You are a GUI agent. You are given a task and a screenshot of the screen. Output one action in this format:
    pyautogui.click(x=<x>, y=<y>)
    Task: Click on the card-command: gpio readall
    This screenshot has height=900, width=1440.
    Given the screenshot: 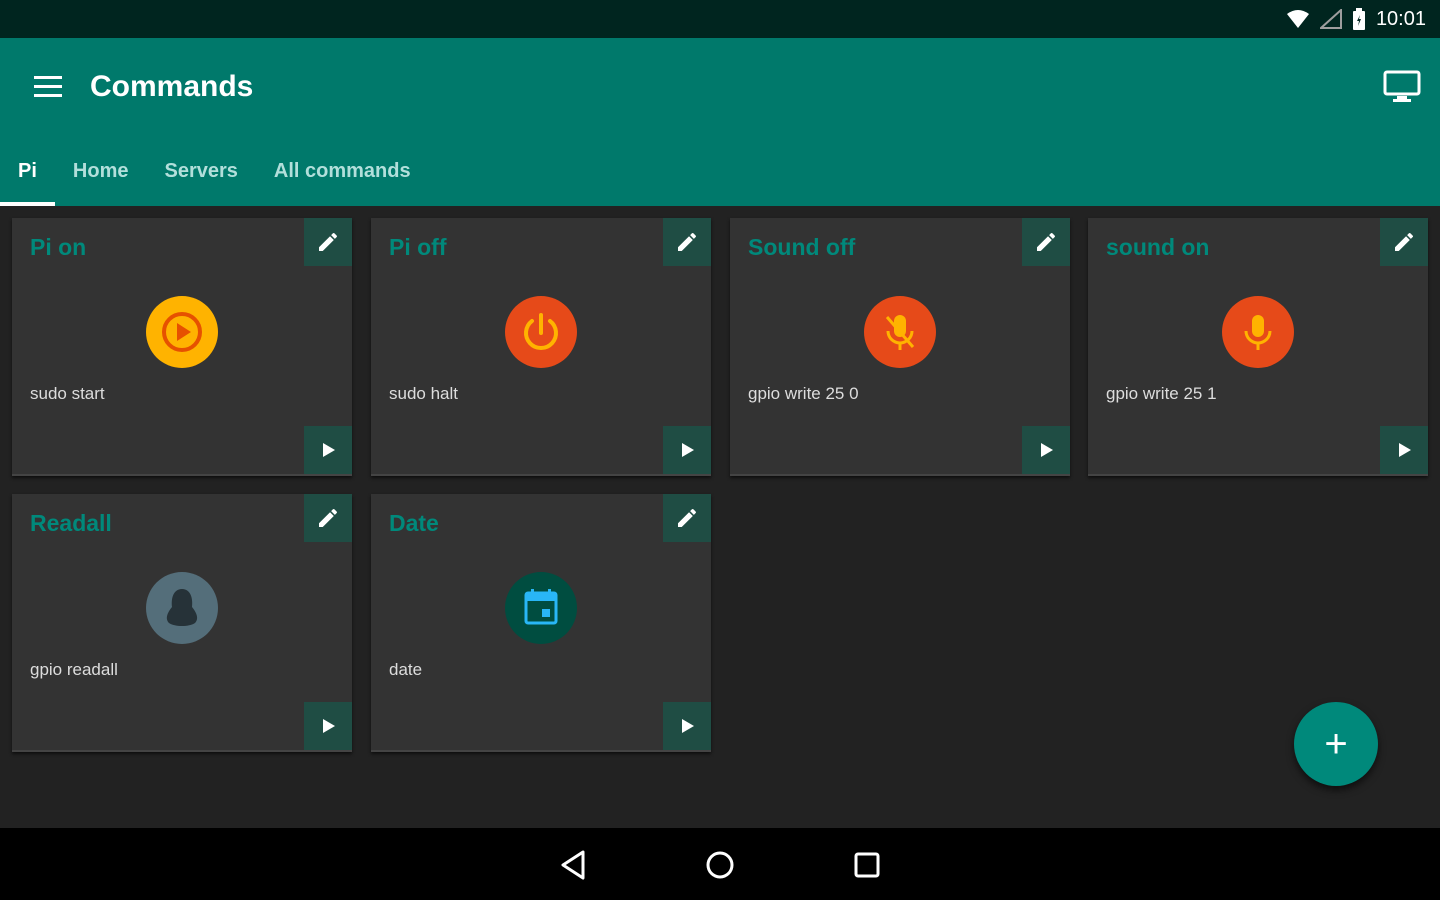 What is the action you would take?
    pyautogui.click(x=74, y=669)
    